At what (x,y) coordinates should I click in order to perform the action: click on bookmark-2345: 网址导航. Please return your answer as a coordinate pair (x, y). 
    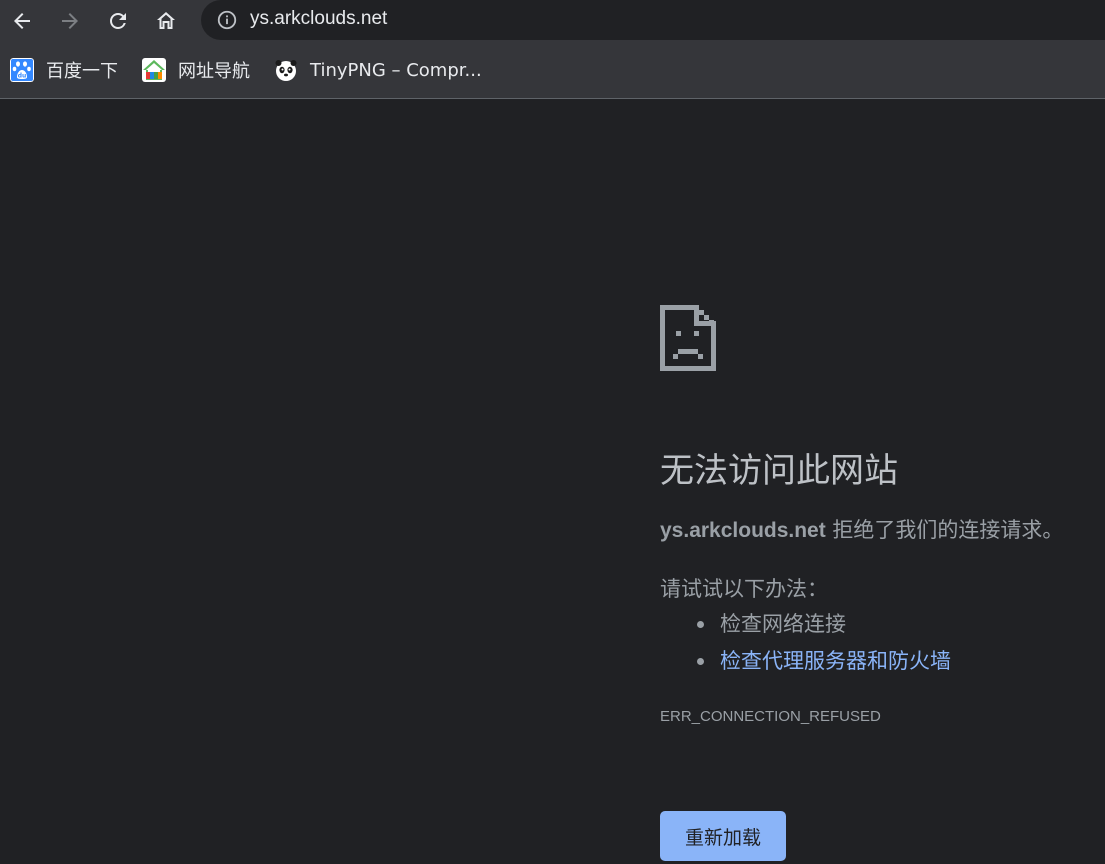
    Looking at the image, I should click on (196, 70).